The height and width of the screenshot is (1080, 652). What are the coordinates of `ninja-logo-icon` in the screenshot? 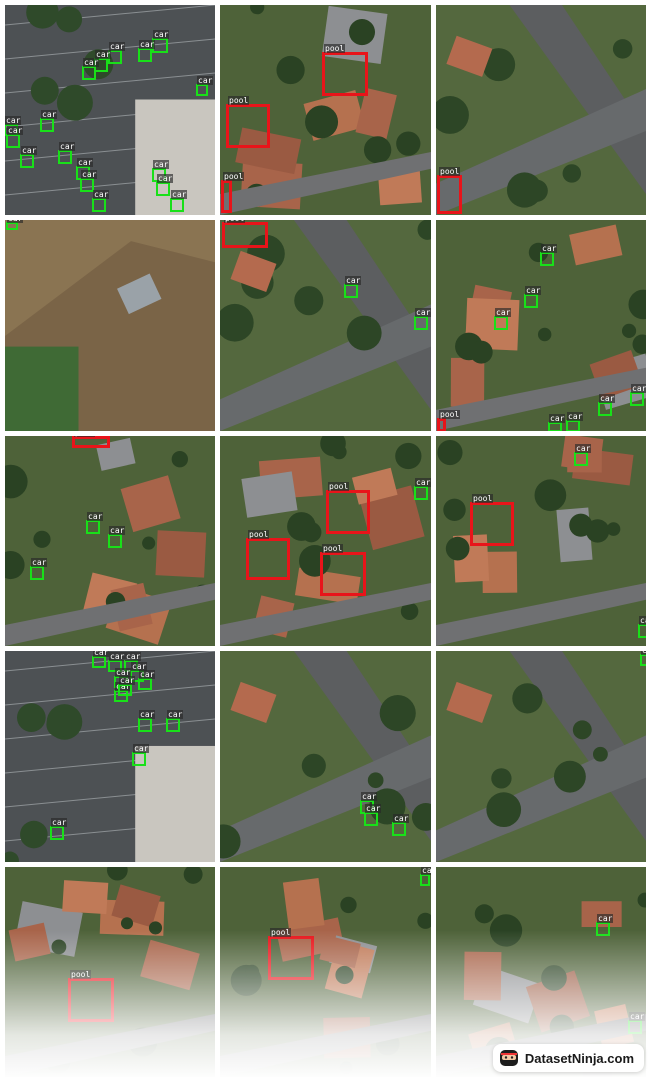 It's located at (508, 1058).